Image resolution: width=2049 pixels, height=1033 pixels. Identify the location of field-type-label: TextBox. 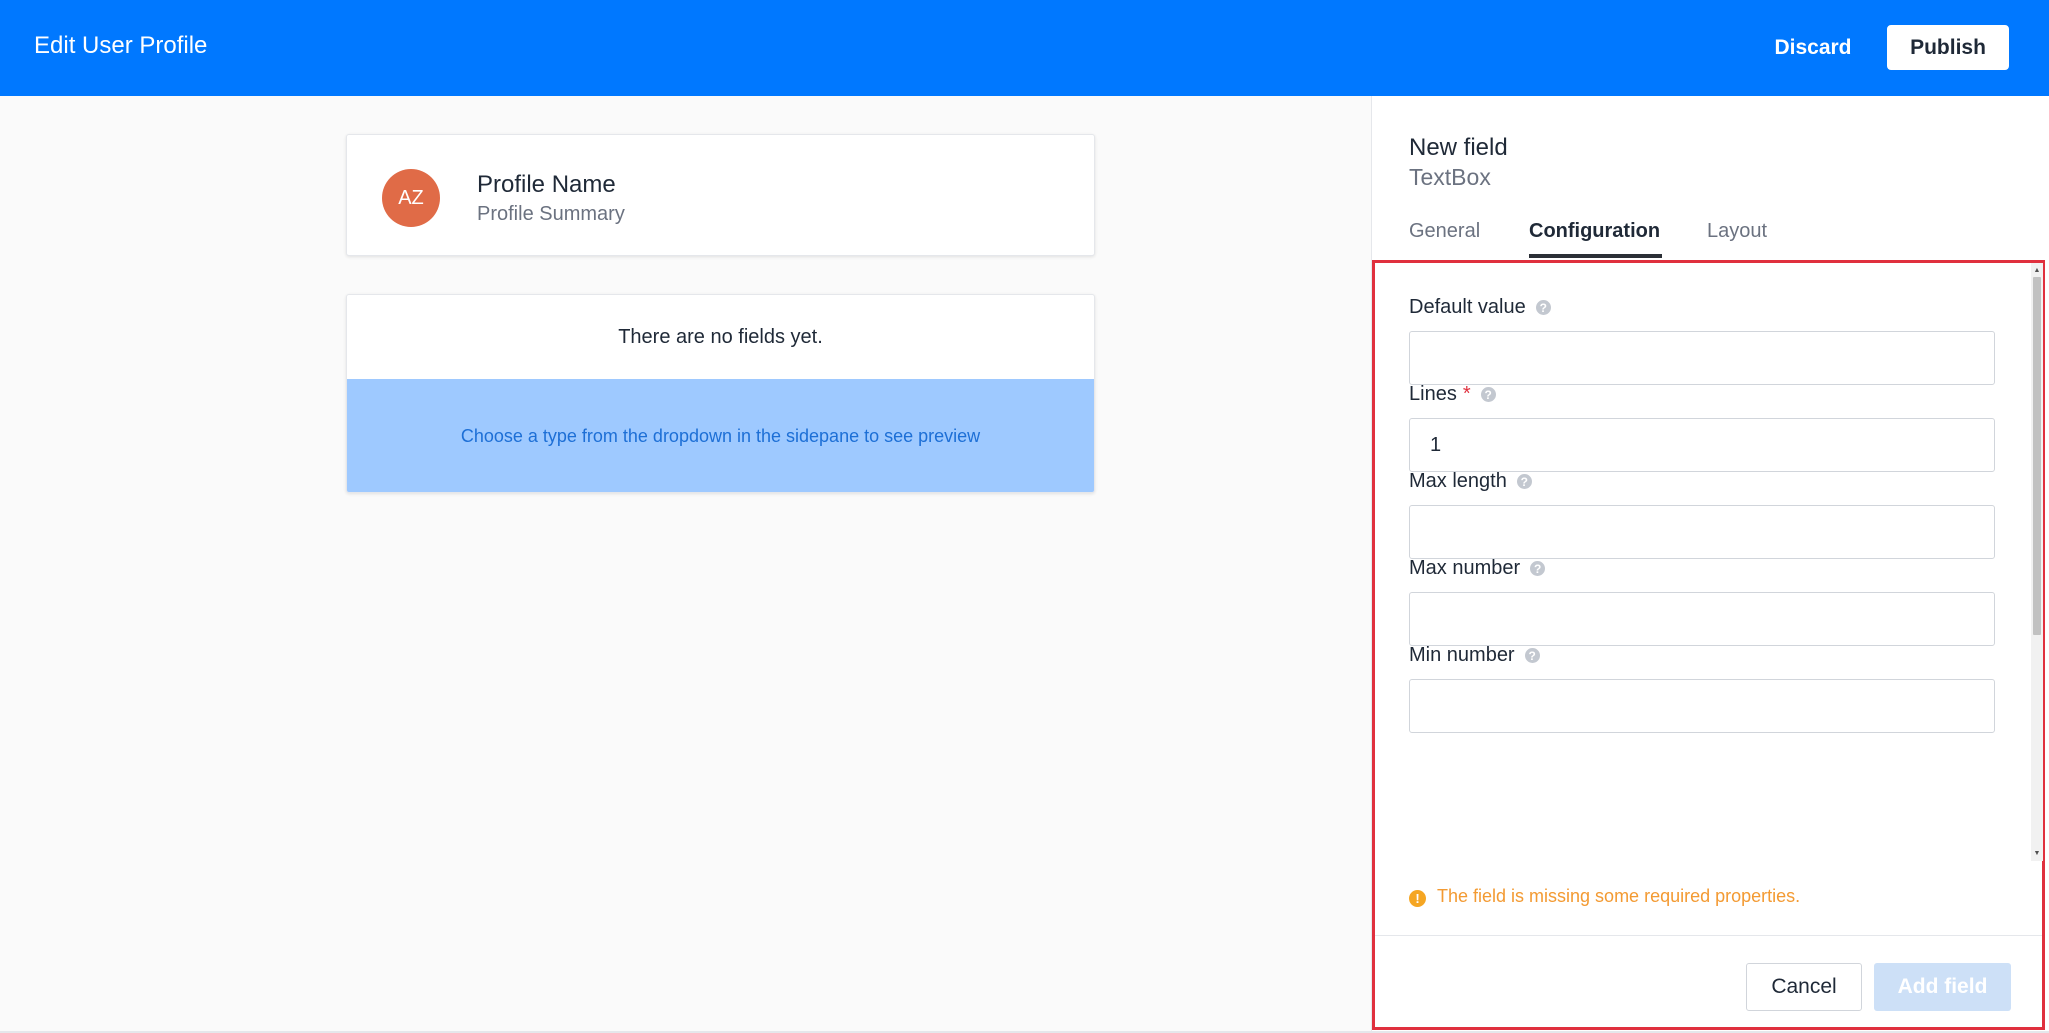
(1450, 177).